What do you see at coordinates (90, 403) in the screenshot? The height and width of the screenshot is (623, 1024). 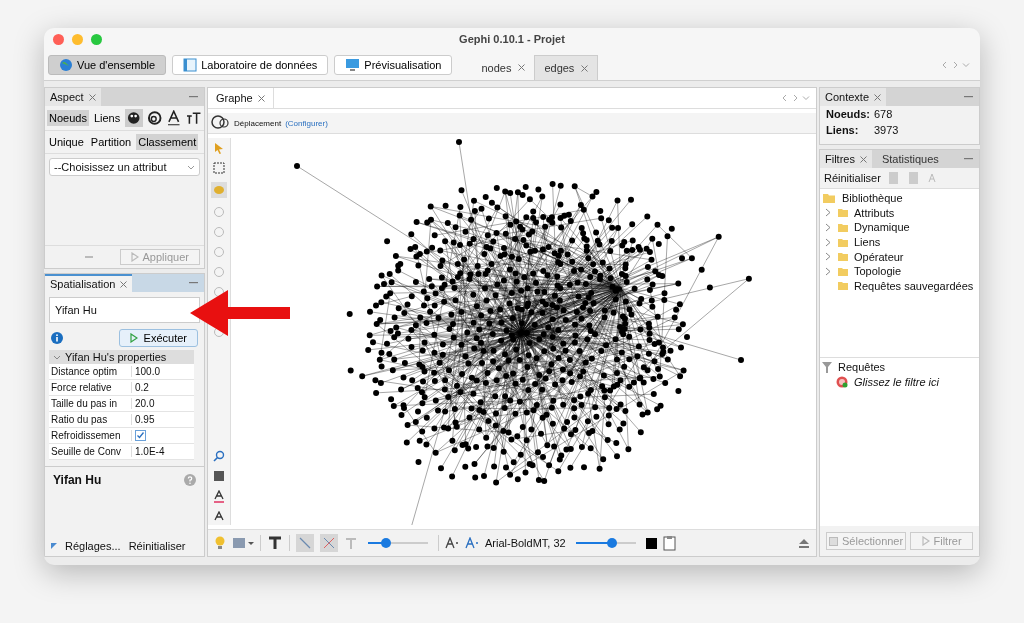 I see `property-name: Taille du pas in` at bounding box center [90, 403].